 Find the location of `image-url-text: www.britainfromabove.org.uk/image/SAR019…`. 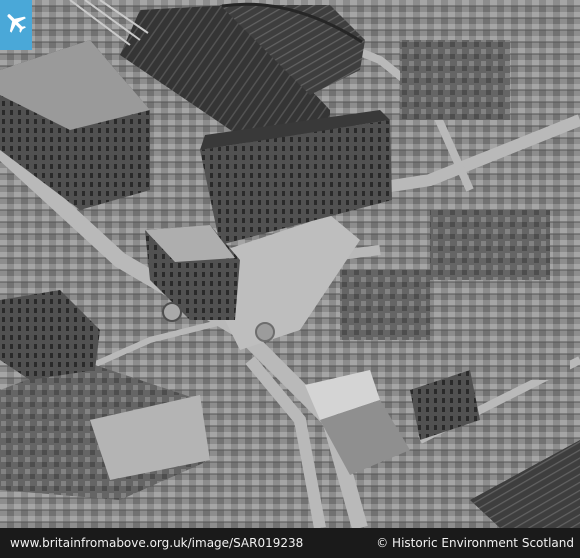

image-url-text: www.britainfromabove.org.uk/image/SAR019… is located at coordinates (157, 543).